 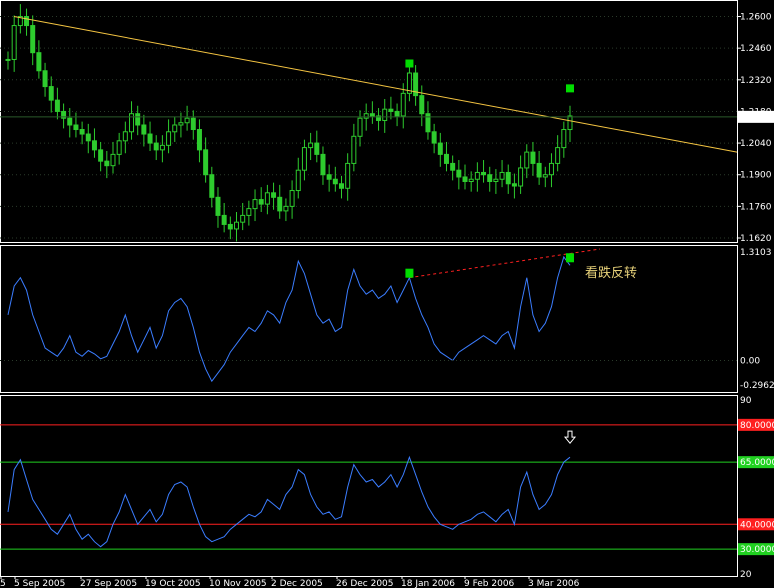 I want to click on current-price-label: 1.2156, so click(x=756, y=118).